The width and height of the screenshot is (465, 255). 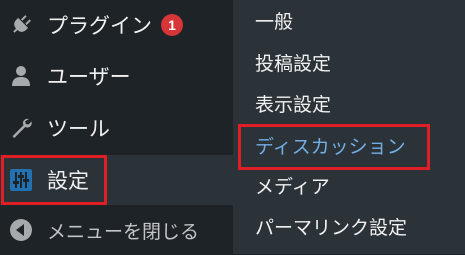 What do you see at coordinates (54, 180) in the screenshot?
I see `settings-highlight-box` at bounding box center [54, 180].